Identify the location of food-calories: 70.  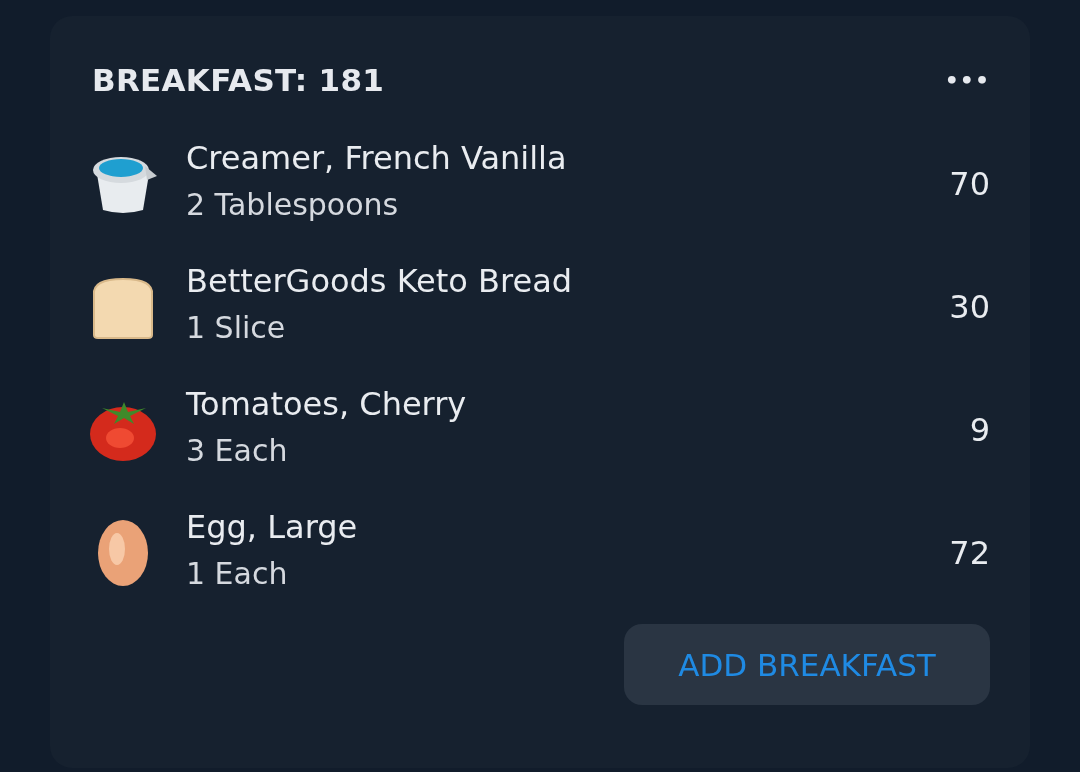
(969, 183).